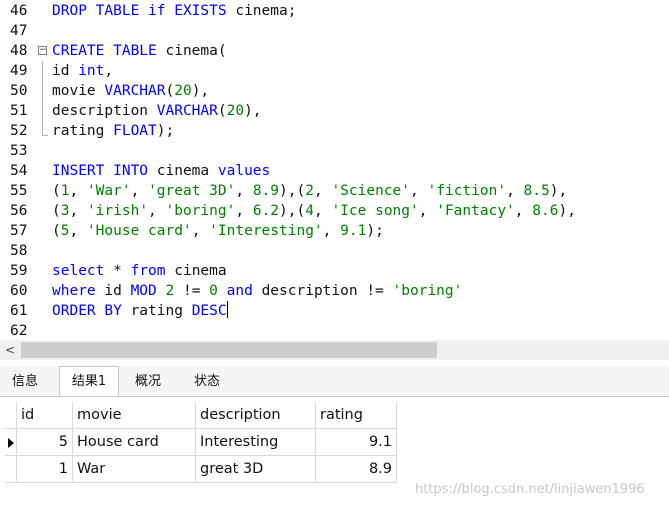 The height and width of the screenshot is (510, 669). Describe the element at coordinates (148, 271) in the screenshot. I see `code-token: from` at that location.